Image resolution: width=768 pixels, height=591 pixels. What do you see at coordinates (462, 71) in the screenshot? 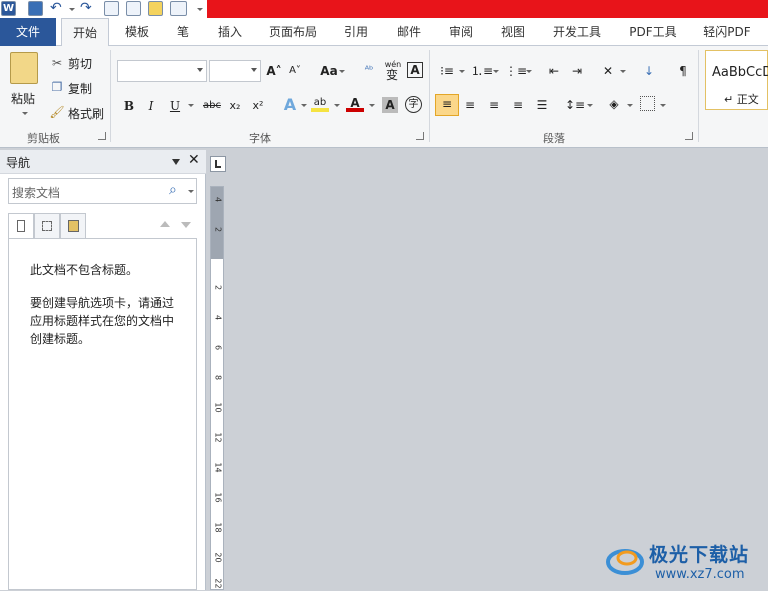
I see `bullets-dropdown-icon` at bounding box center [462, 71].